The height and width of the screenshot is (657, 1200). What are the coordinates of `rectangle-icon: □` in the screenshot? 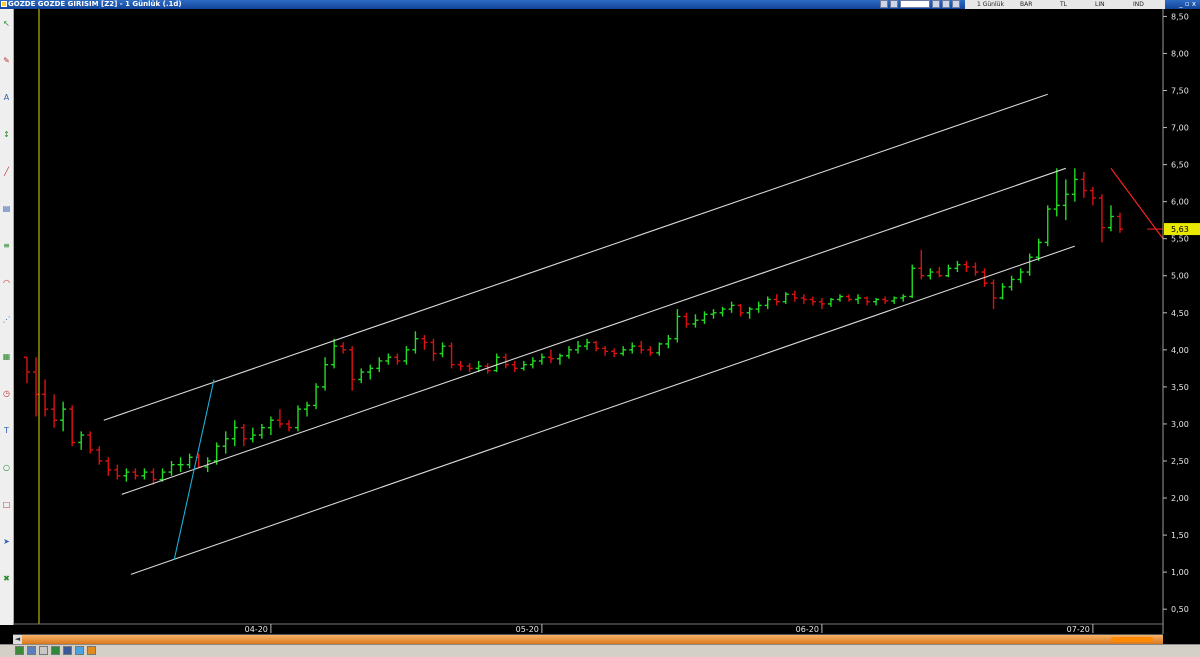 It's located at (6, 504).